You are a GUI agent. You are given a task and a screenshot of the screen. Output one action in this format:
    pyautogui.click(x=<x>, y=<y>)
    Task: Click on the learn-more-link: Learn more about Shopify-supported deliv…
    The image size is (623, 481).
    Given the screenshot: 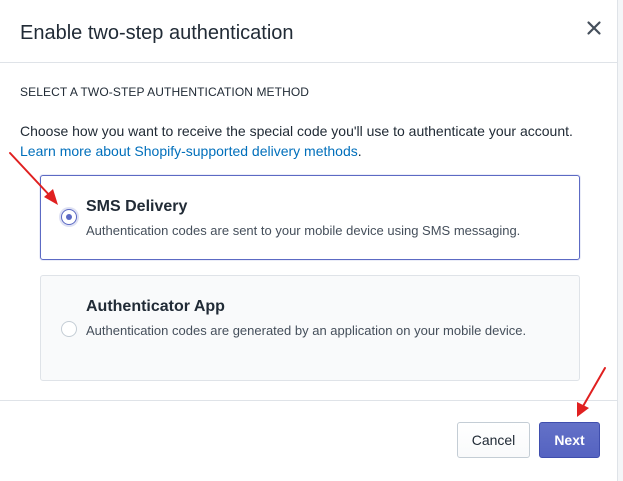 What is the action you would take?
    pyautogui.click(x=189, y=151)
    